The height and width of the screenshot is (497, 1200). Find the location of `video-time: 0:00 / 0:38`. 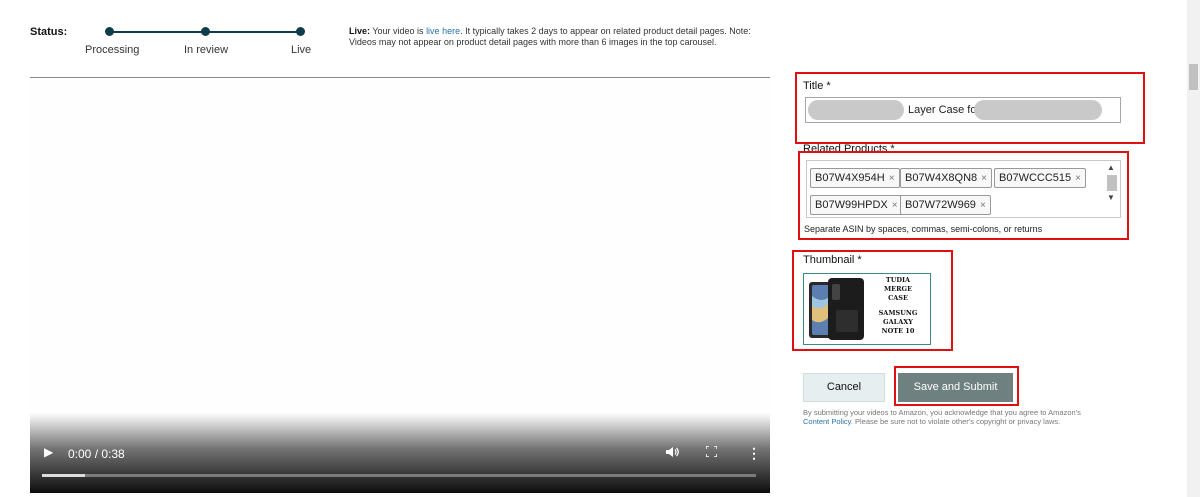

video-time: 0:00 / 0:38 is located at coordinates (96, 454).